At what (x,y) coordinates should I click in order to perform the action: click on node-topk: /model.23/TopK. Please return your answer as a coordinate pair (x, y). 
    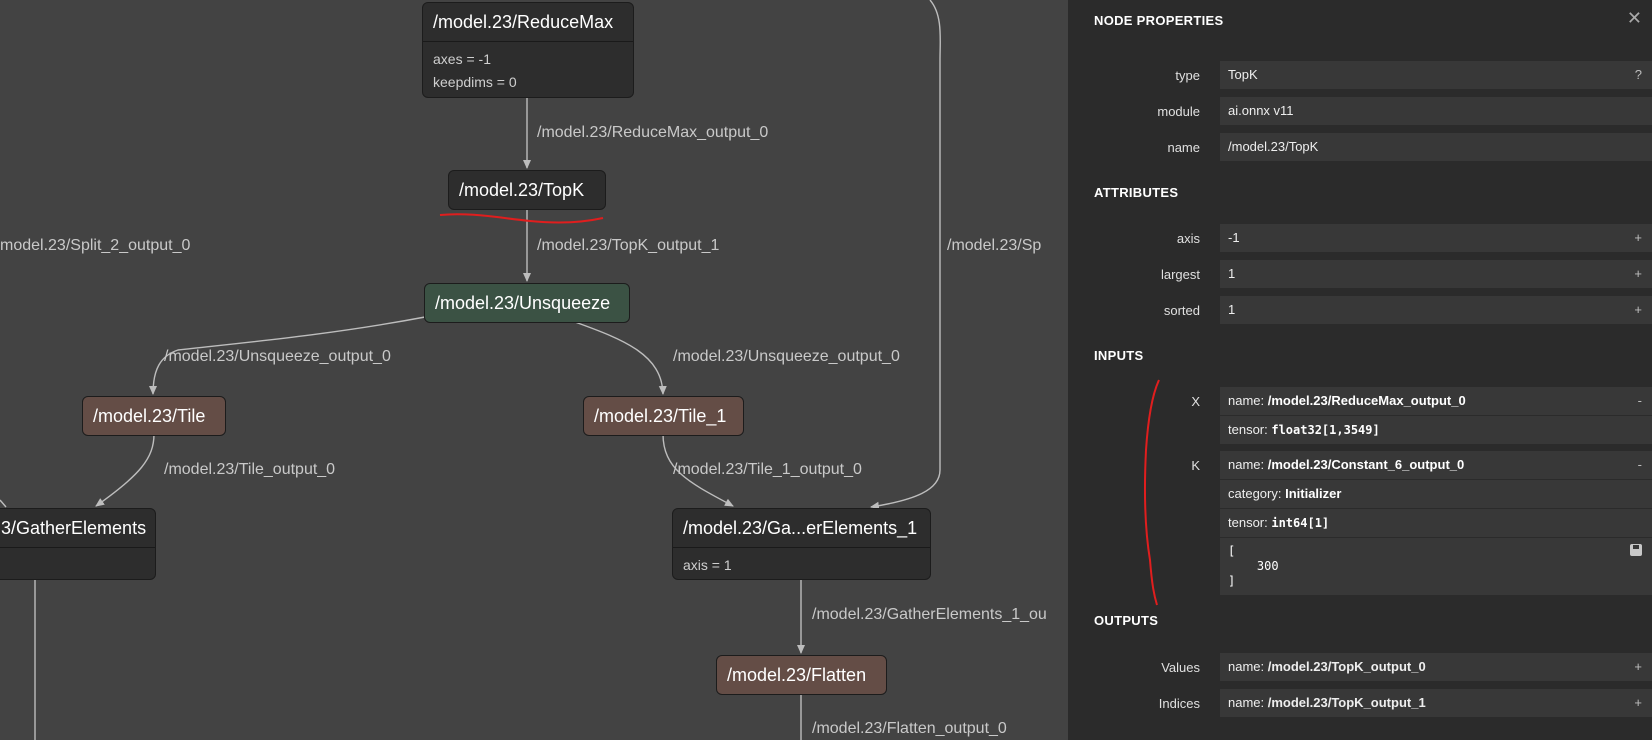
    Looking at the image, I should click on (527, 190).